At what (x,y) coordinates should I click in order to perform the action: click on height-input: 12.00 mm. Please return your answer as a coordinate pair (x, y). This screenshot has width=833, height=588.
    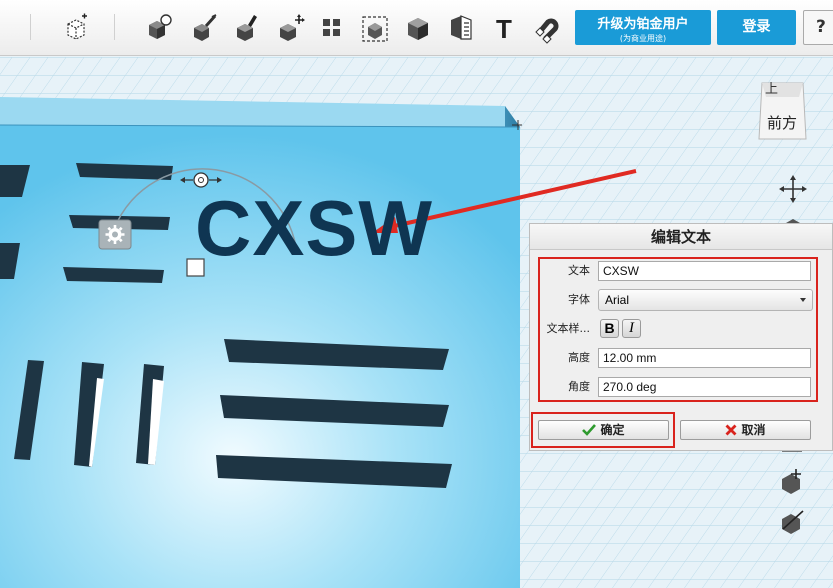
    Looking at the image, I should click on (704, 358).